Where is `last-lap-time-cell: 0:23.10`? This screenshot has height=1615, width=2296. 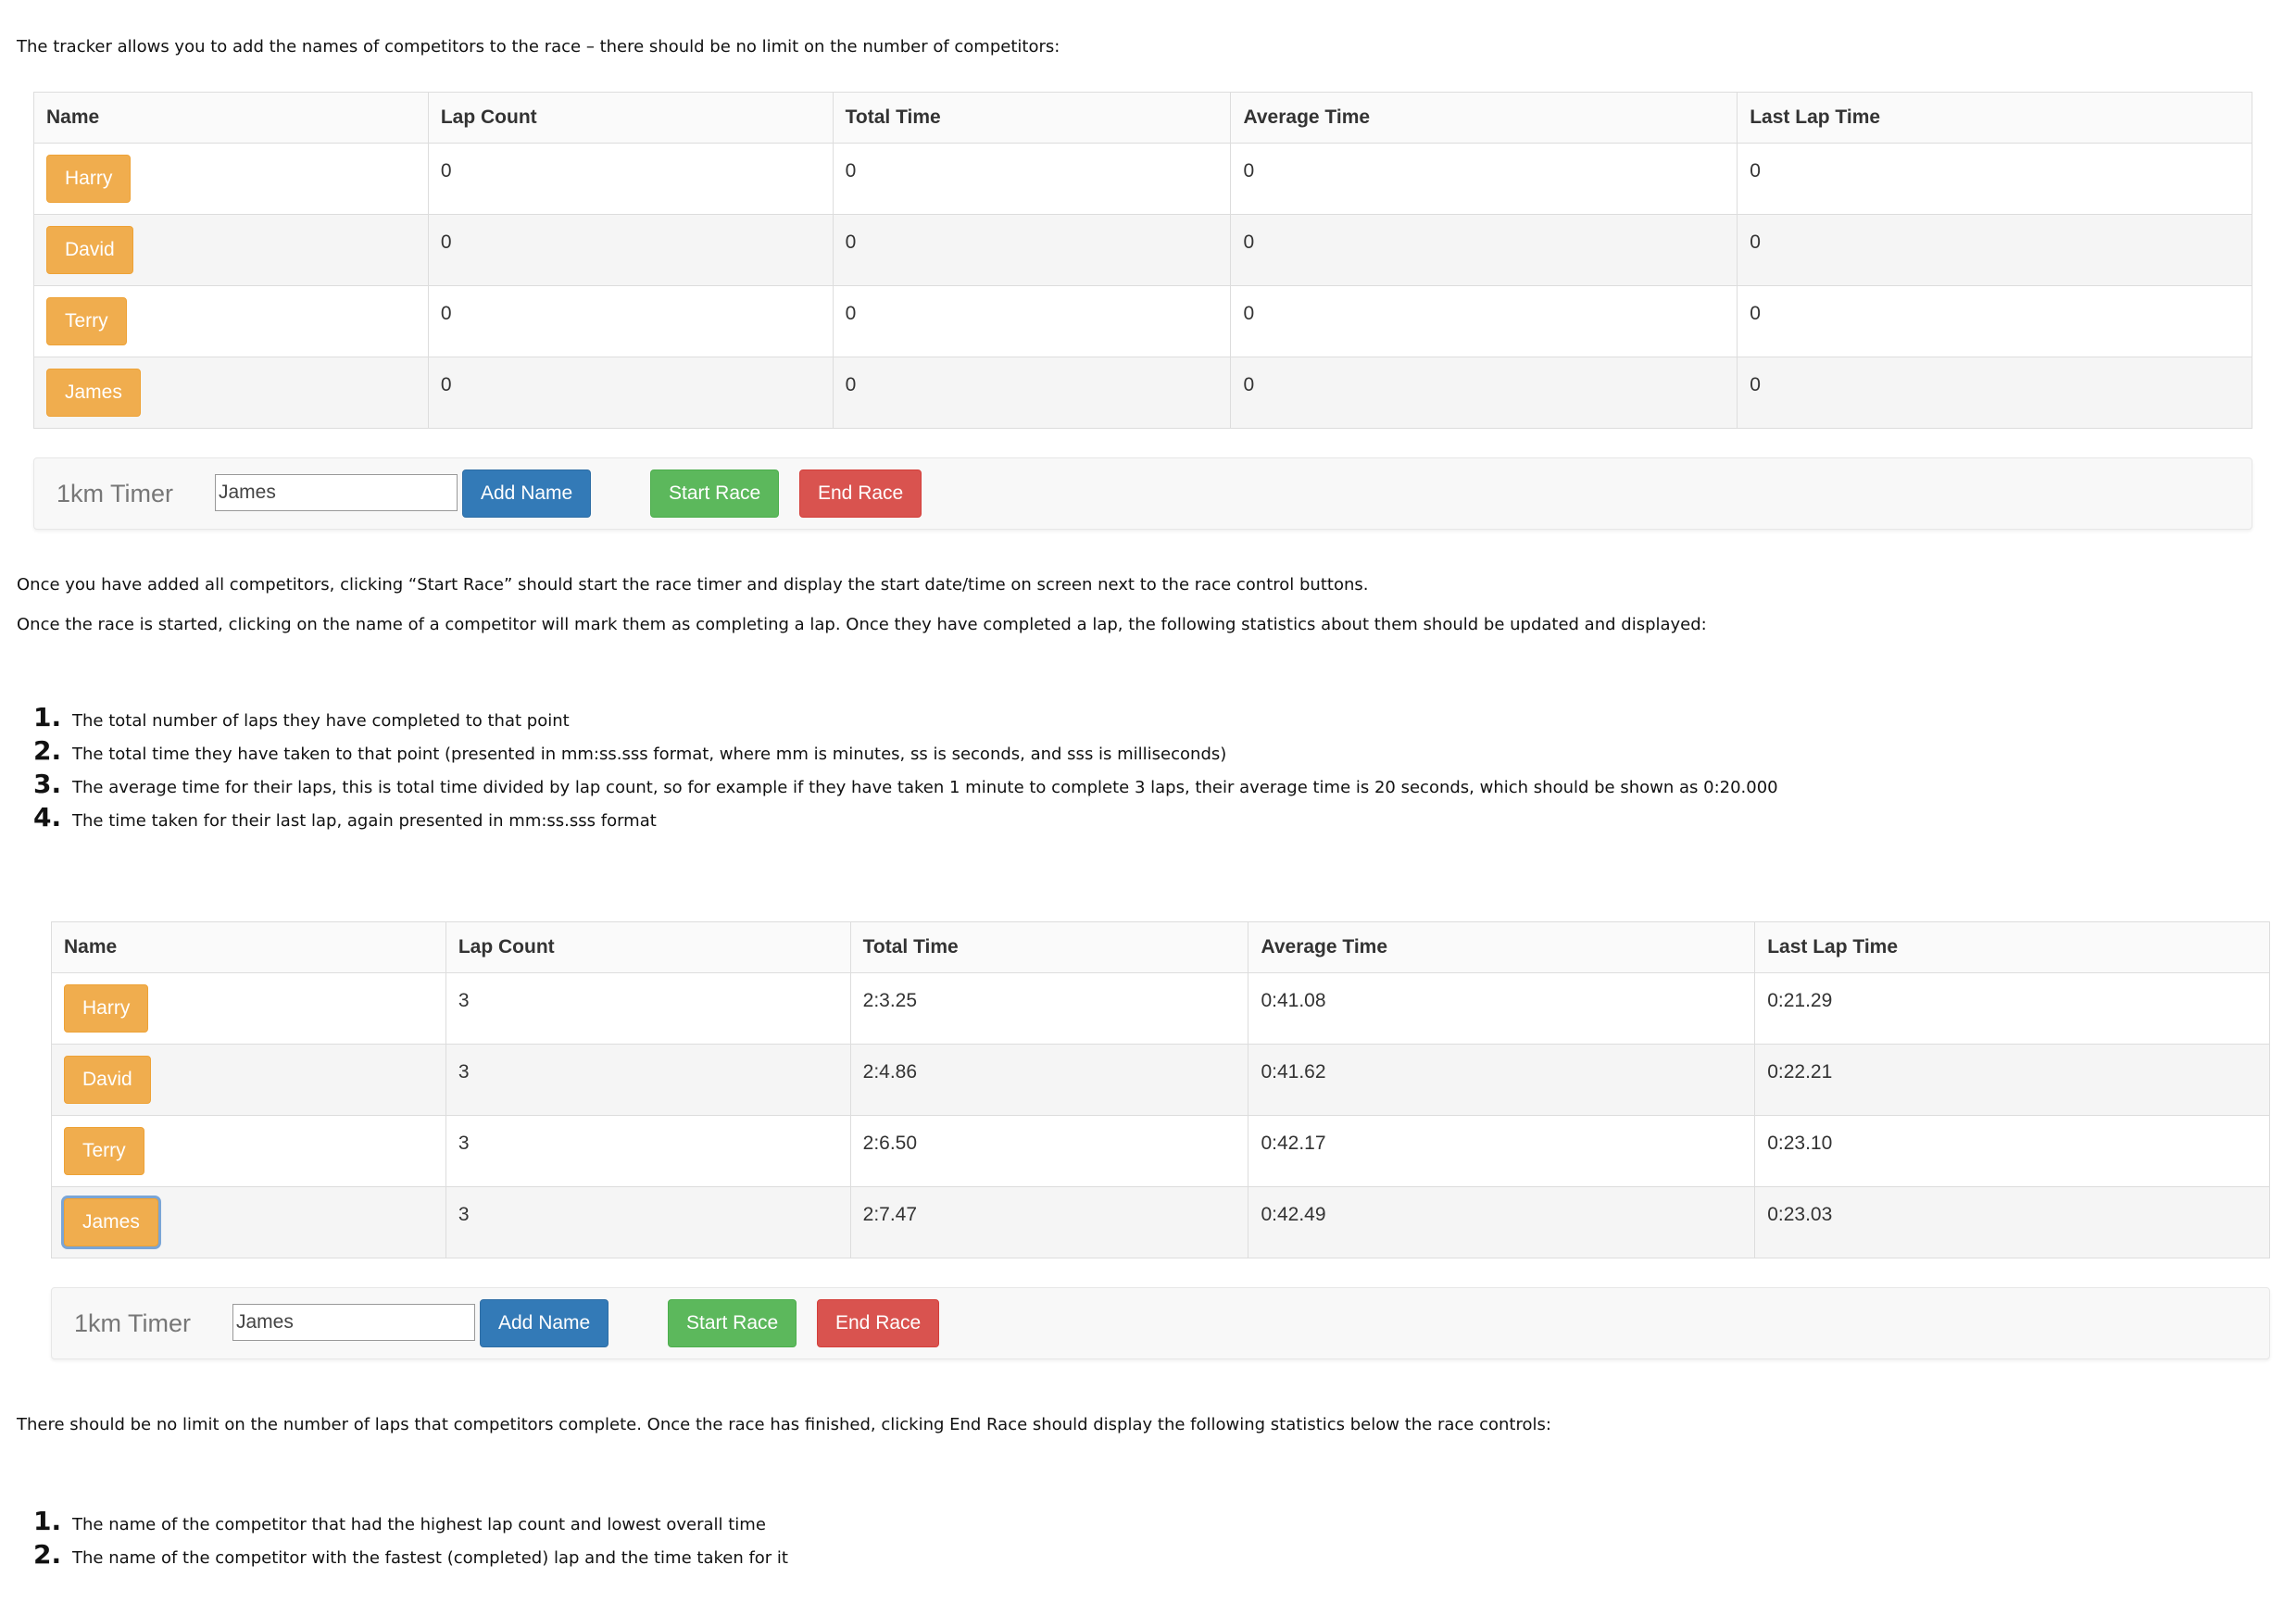 last-lap-time-cell: 0:23.10 is located at coordinates (2012, 1151).